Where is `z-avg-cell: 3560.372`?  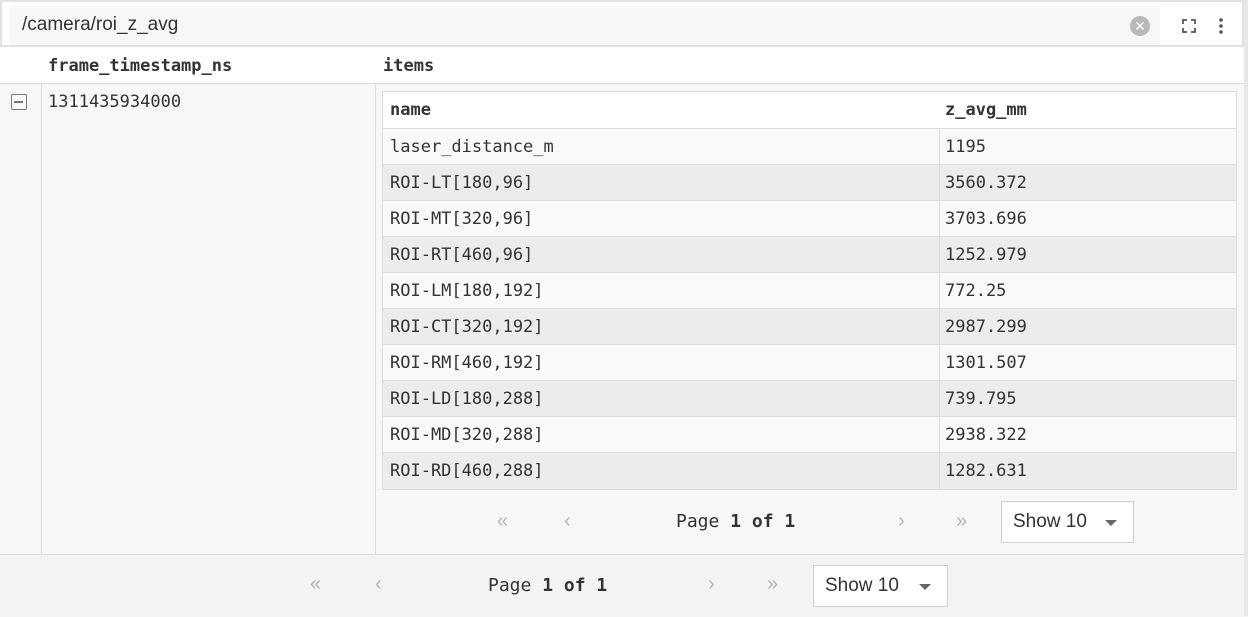 z-avg-cell: 3560.372 is located at coordinates (986, 183).